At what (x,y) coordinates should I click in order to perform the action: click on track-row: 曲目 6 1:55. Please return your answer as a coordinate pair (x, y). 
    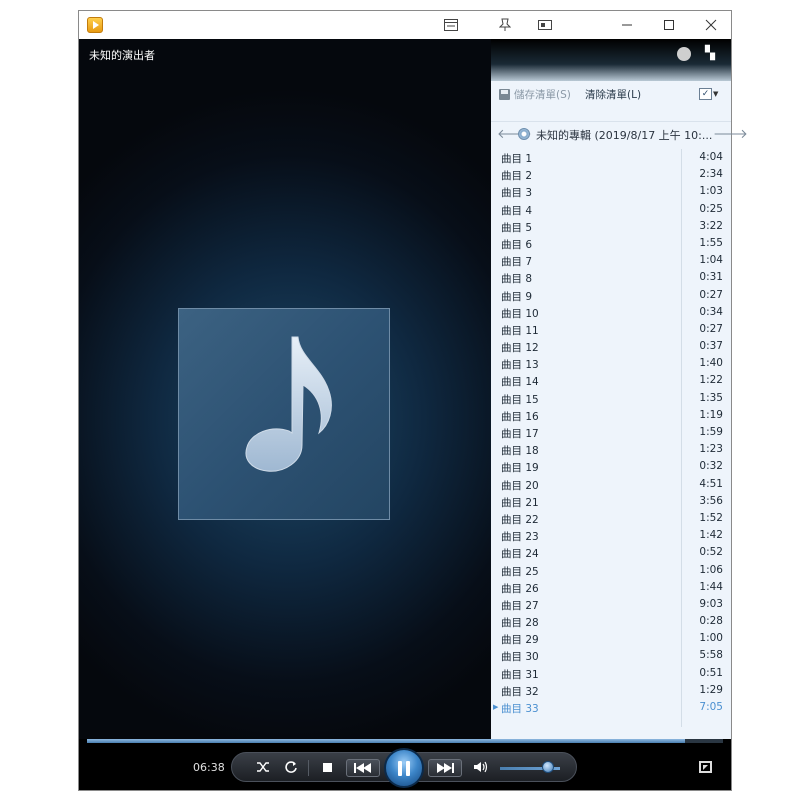
    Looking at the image, I should click on (611, 243).